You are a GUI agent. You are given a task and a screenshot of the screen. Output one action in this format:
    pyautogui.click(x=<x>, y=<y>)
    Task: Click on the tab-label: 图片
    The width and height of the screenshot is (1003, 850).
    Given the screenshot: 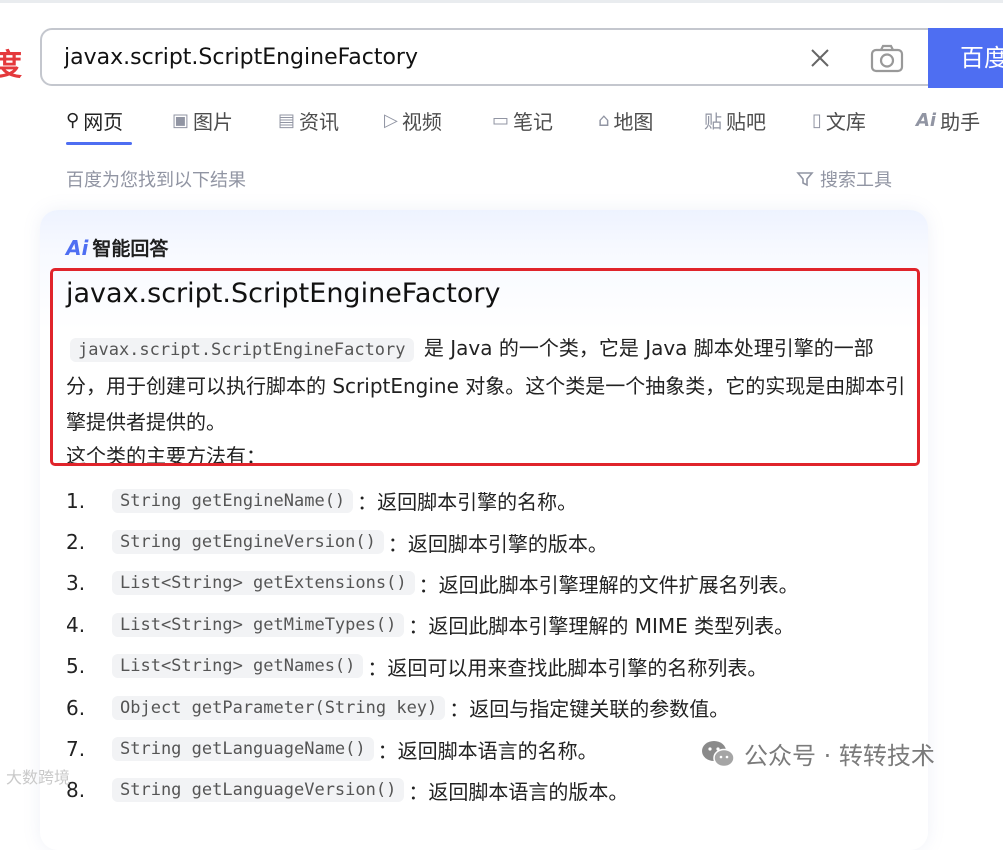 What is the action you would take?
    pyautogui.click(x=213, y=122)
    